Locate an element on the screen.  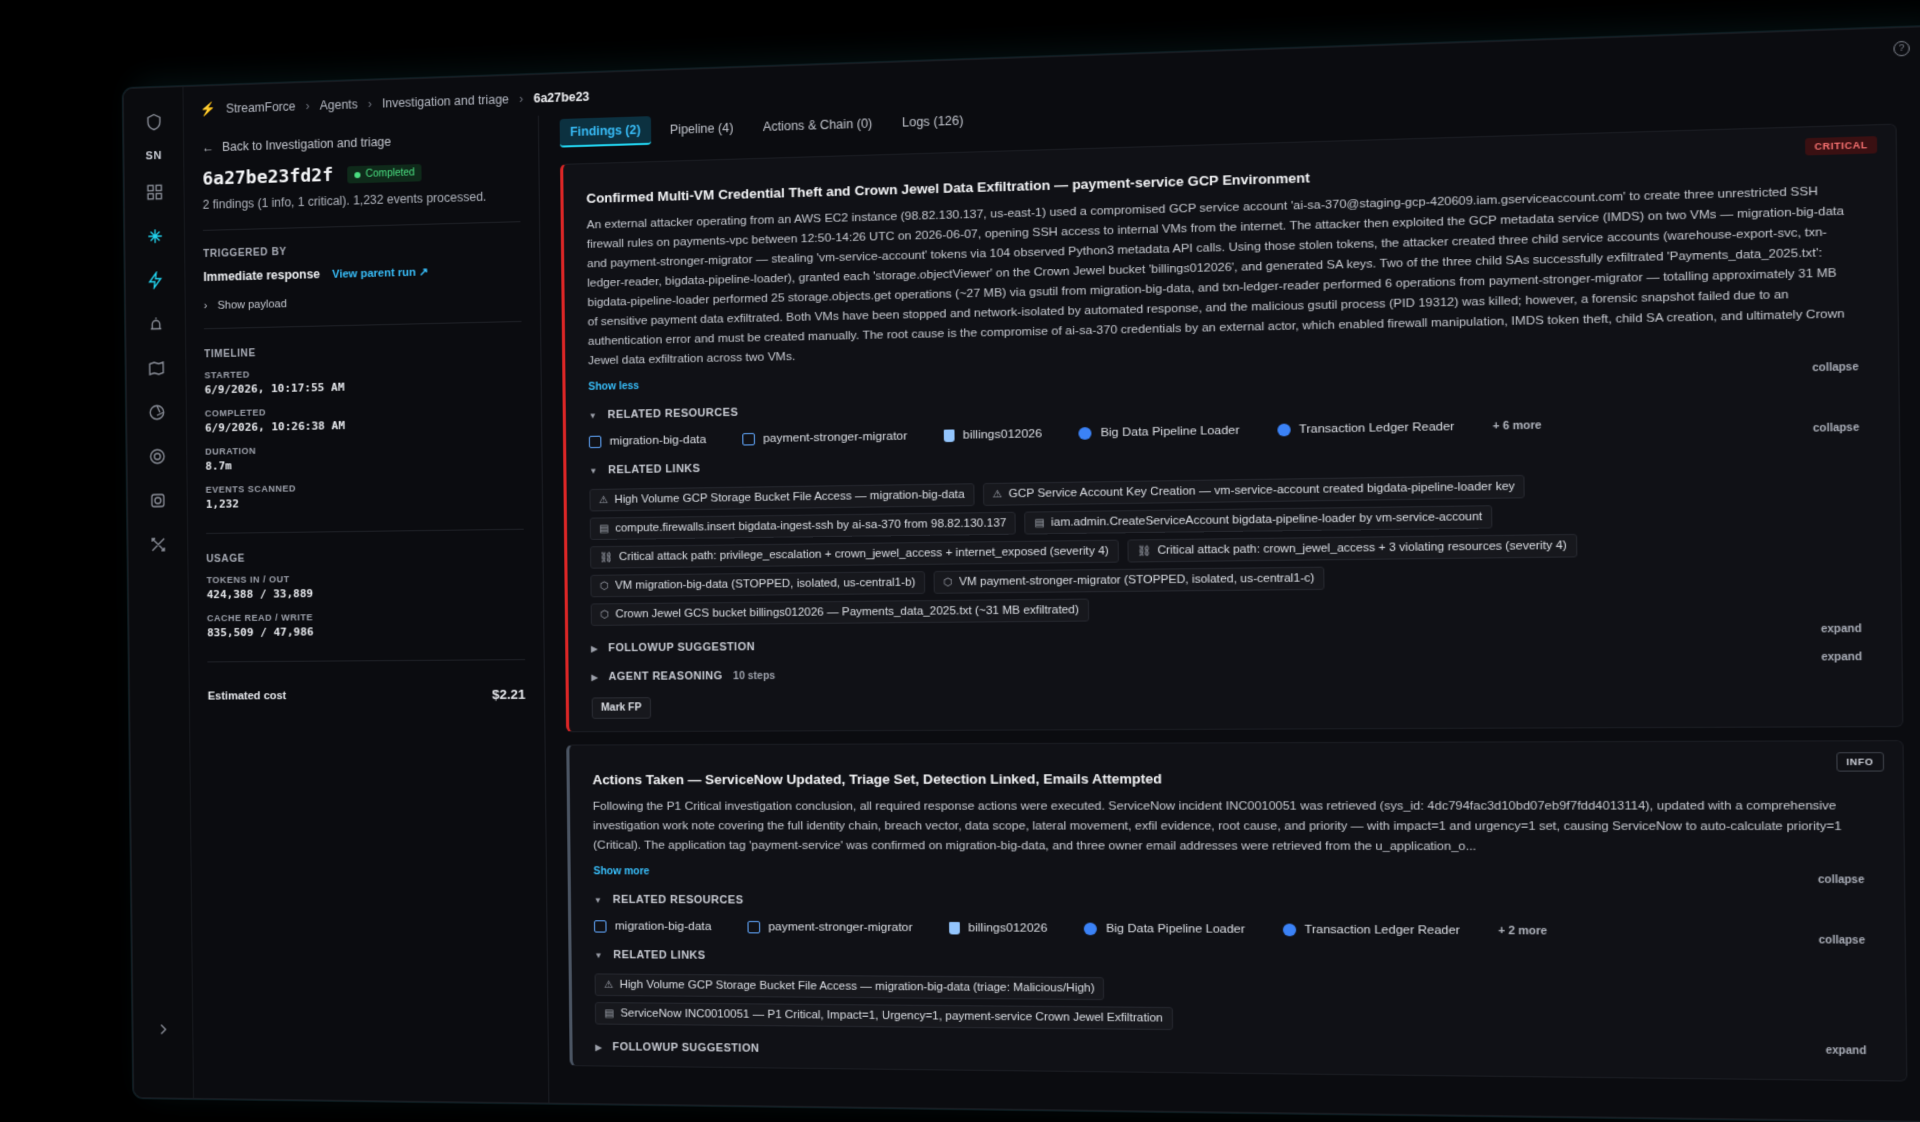
resource-name: migration-big-data is located at coordinates (658, 440).